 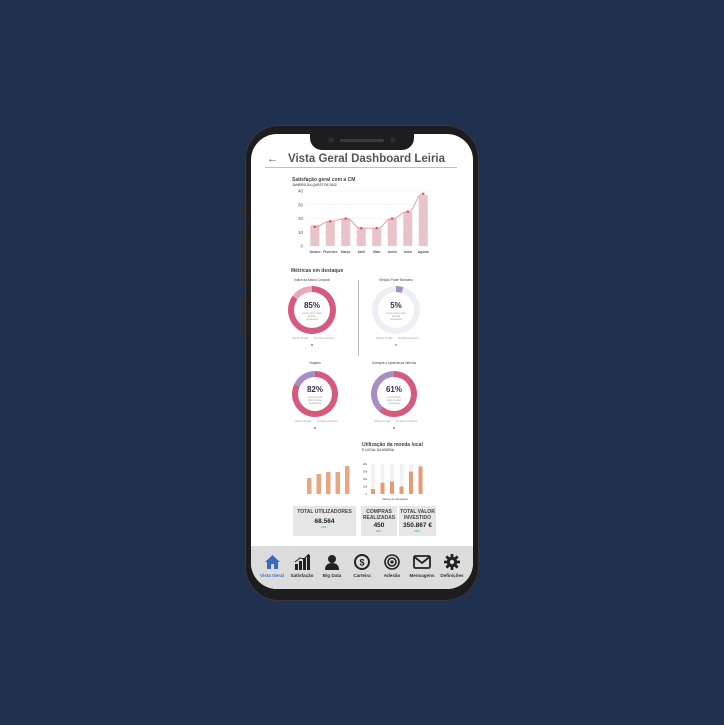 What do you see at coordinates (272, 562) in the screenshot?
I see `home-icon` at bounding box center [272, 562].